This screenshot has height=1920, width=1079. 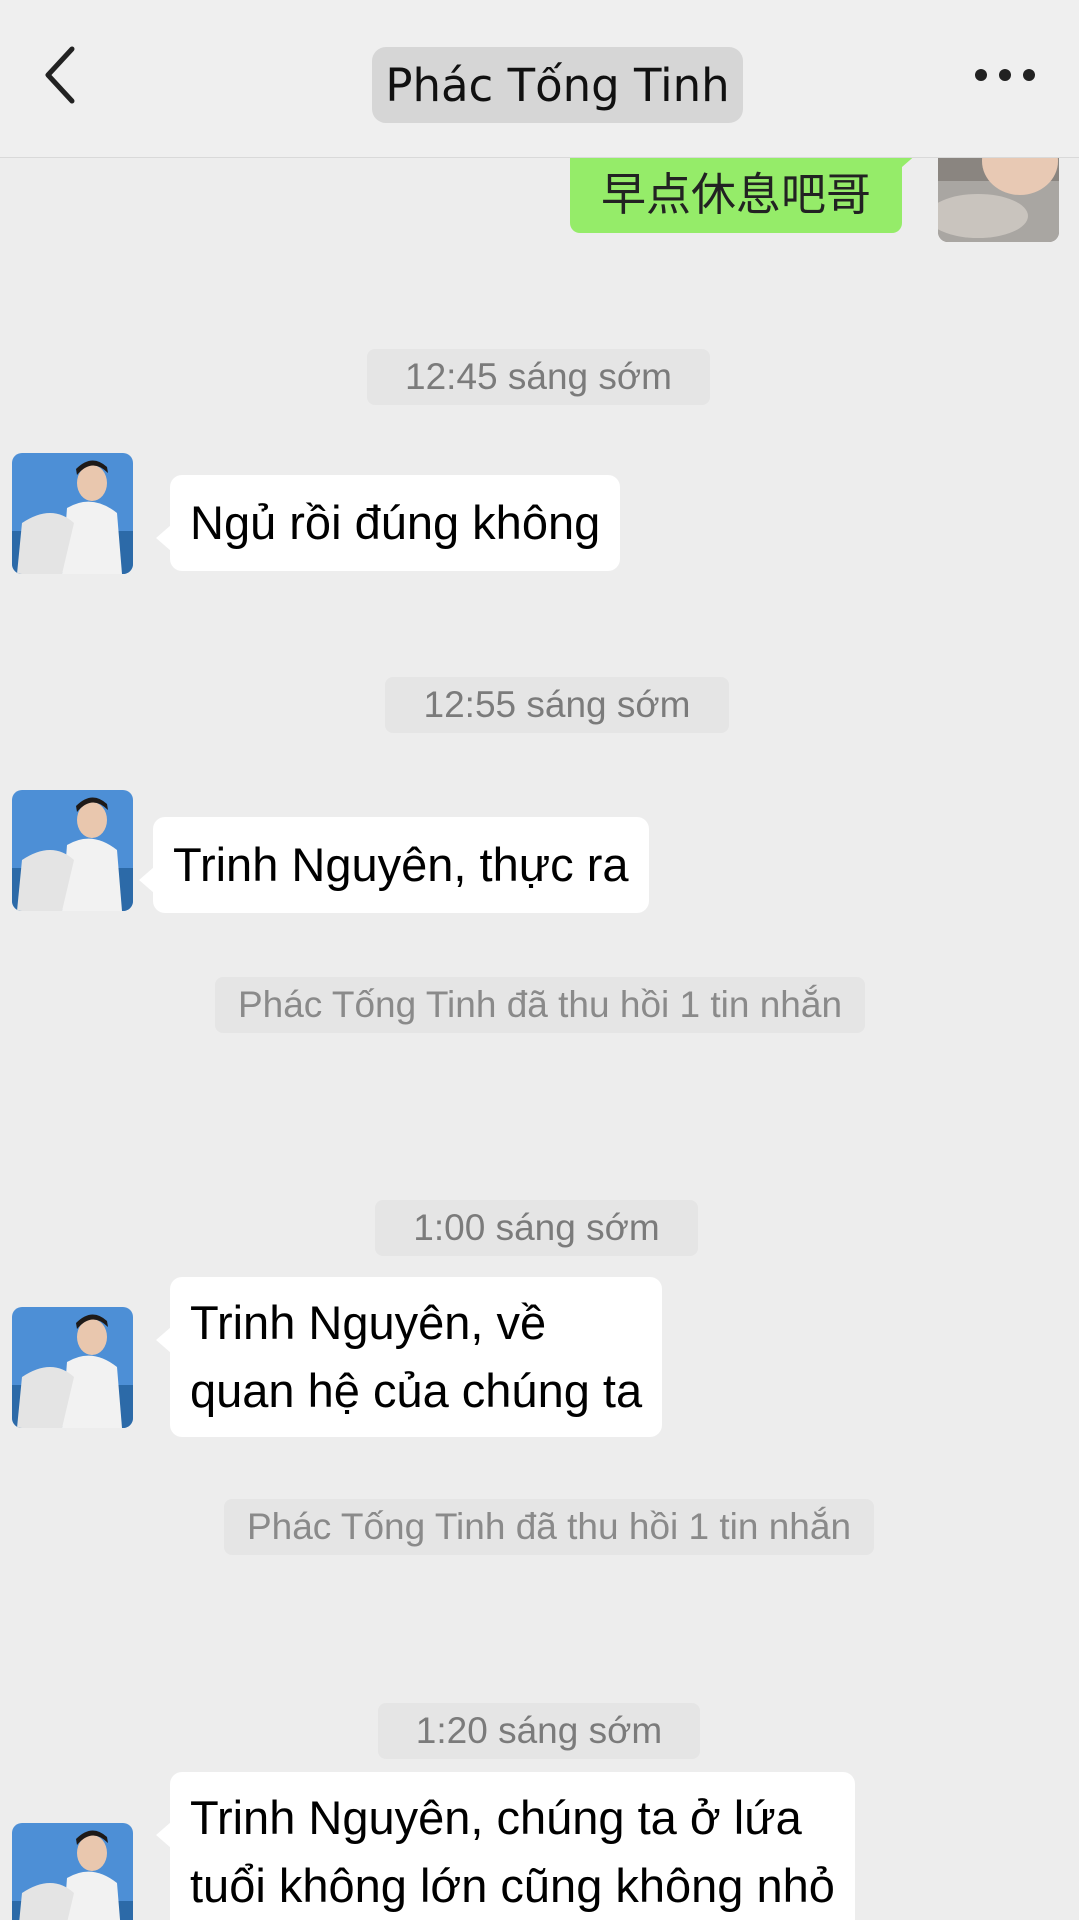 What do you see at coordinates (539, 1731) in the screenshot?
I see `timestamp: 1:20 sáng sớm` at bounding box center [539, 1731].